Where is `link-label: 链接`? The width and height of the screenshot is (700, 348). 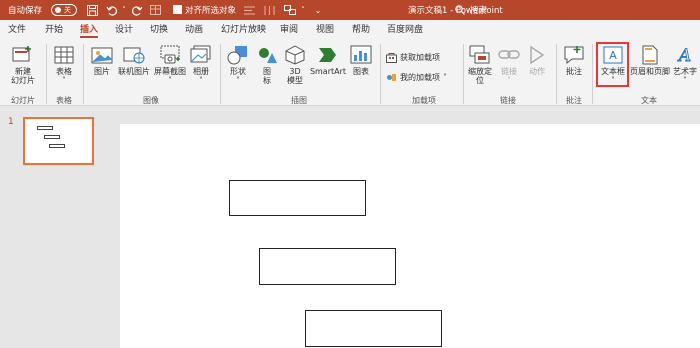
link-label: 链接 is located at coordinates (509, 71).